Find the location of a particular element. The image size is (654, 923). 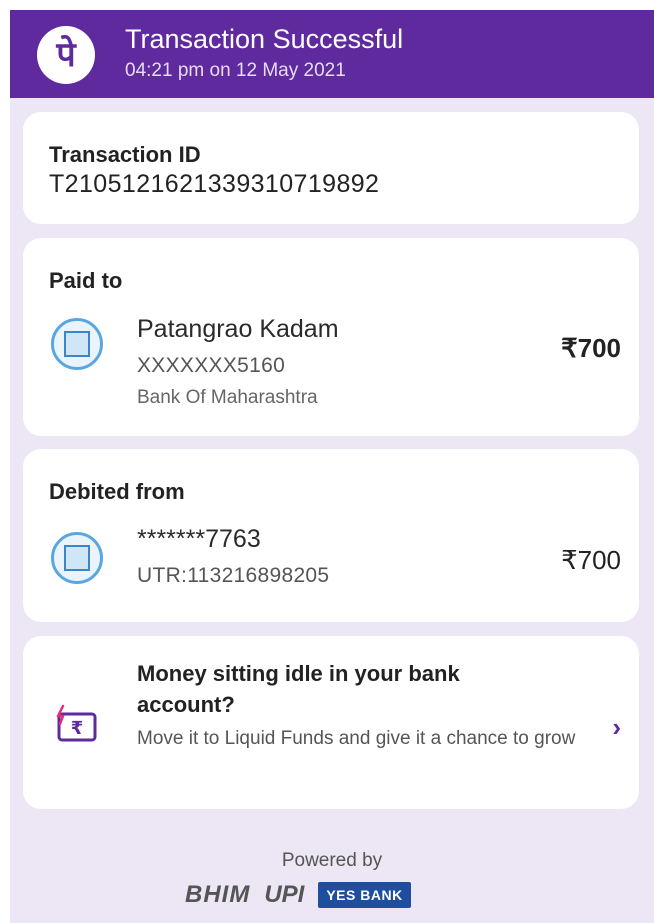

payee-name: Patangrao Kadam is located at coordinates (238, 329).